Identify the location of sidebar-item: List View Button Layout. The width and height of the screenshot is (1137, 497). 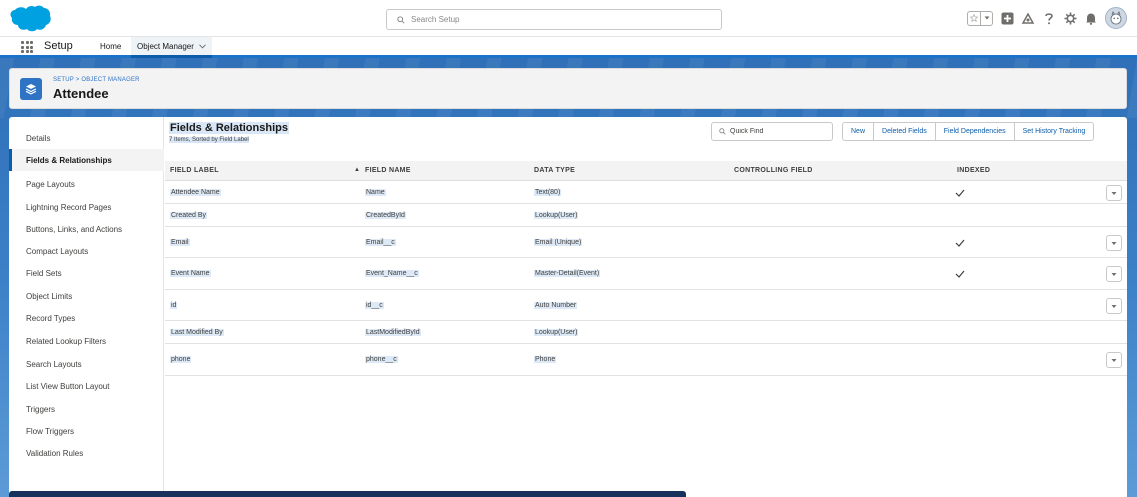
(86, 386).